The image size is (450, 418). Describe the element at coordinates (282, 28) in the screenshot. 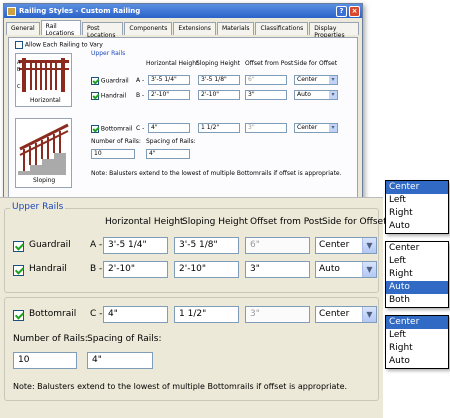

I see `tab-classifications: Classifications` at that location.